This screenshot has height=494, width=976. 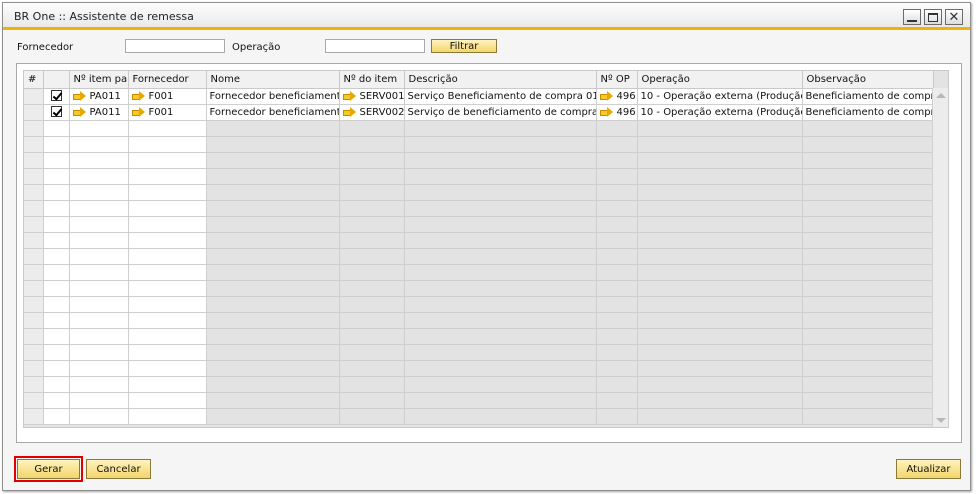 What do you see at coordinates (99, 96) in the screenshot?
I see `parent-item-cell: PA011` at bounding box center [99, 96].